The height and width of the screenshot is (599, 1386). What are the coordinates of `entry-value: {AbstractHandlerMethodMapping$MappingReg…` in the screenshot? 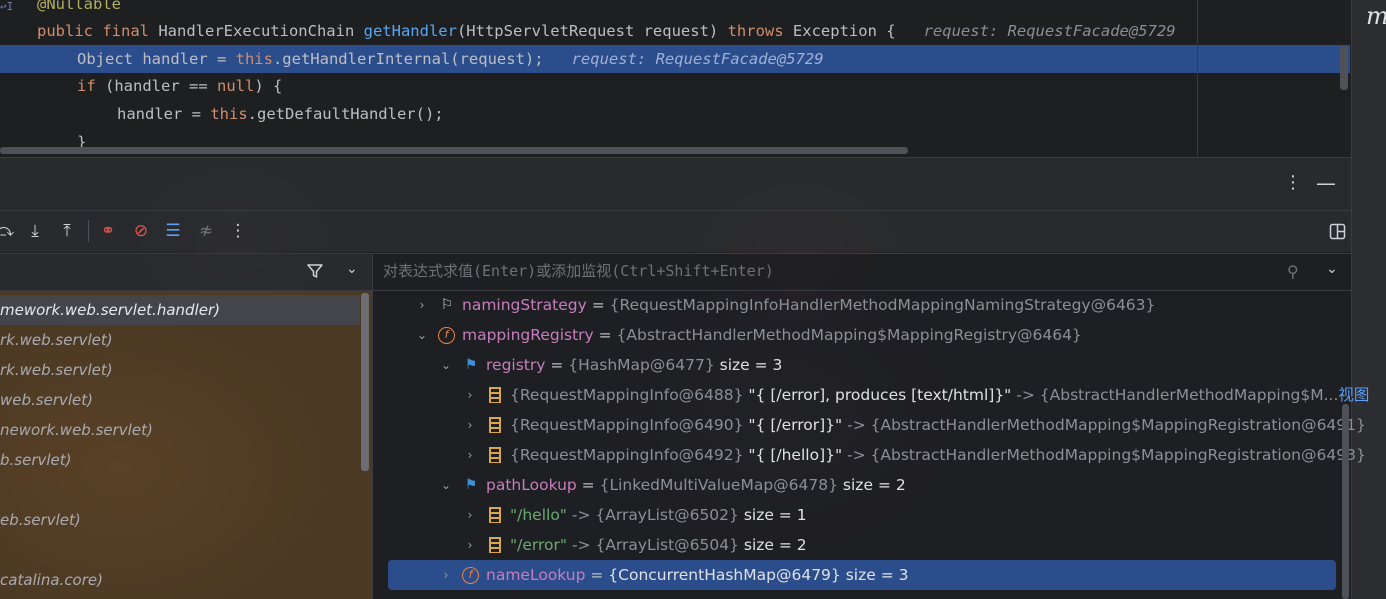 It's located at (1118, 455).